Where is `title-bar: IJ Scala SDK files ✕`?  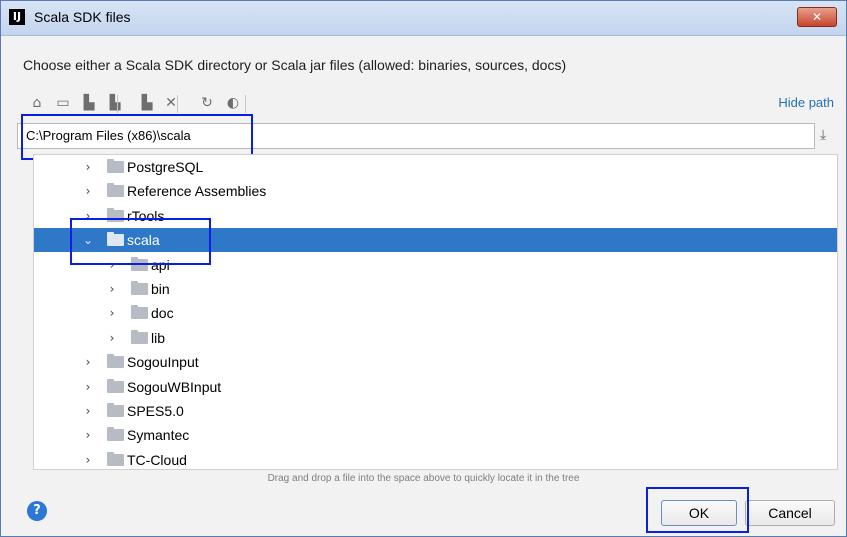 title-bar: IJ Scala SDK files ✕ is located at coordinates (423, 18).